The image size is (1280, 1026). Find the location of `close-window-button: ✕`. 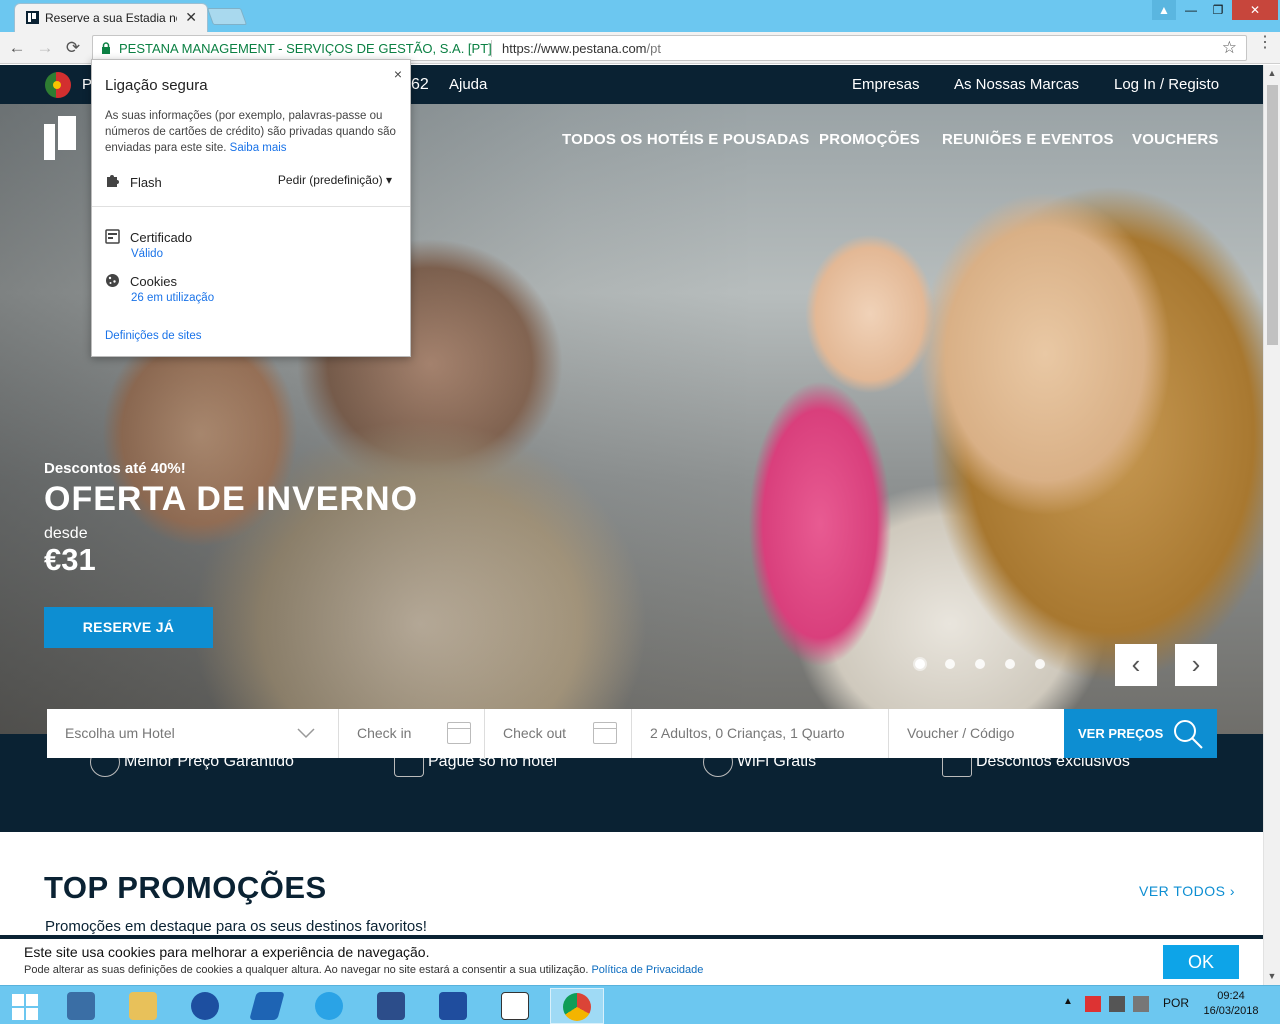

close-window-button: ✕ is located at coordinates (1255, 10).